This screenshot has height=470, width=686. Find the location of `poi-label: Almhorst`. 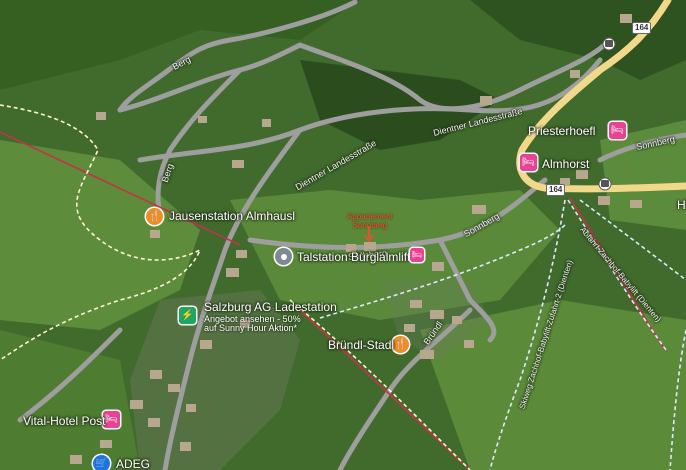

poi-label: Almhorst is located at coordinates (565, 164).